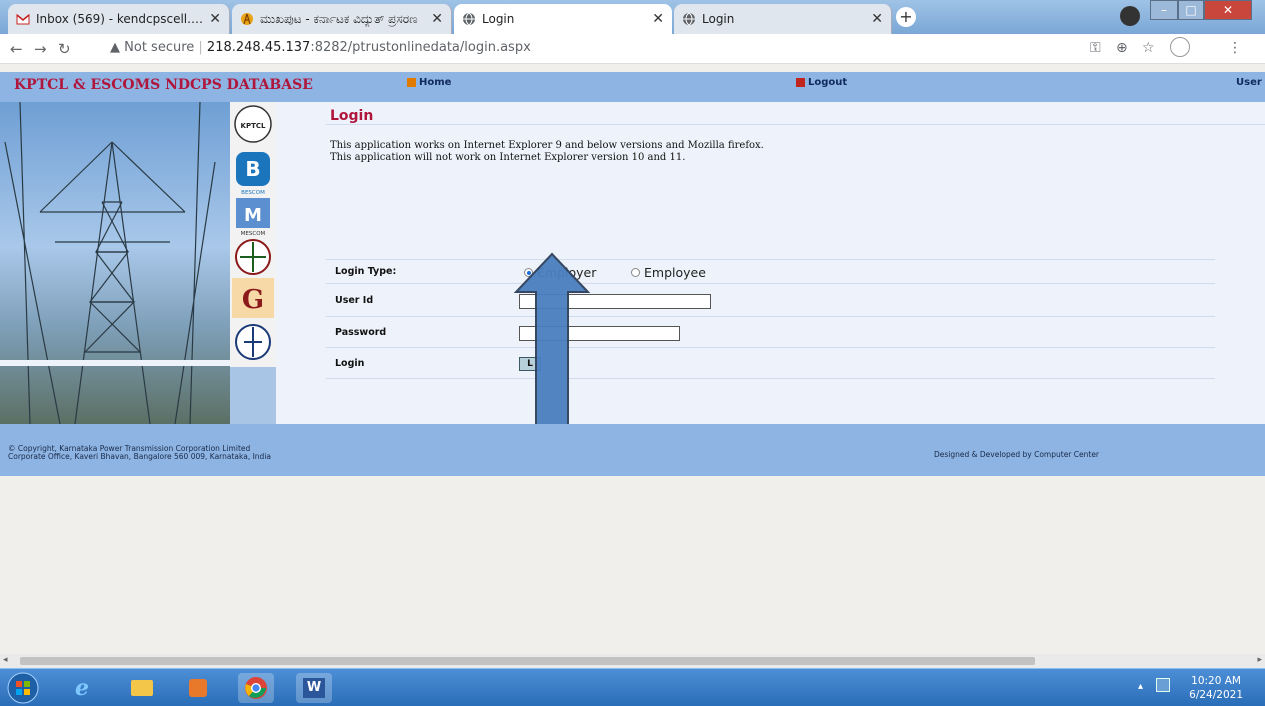 This screenshot has height=706, width=1265. I want to click on tab-title: Inbox (569) - kendcpscell.kptcl@, so click(119, 19).